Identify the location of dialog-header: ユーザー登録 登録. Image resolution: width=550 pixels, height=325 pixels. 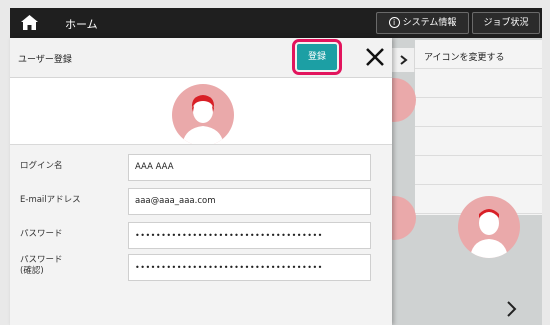
(201, 58).